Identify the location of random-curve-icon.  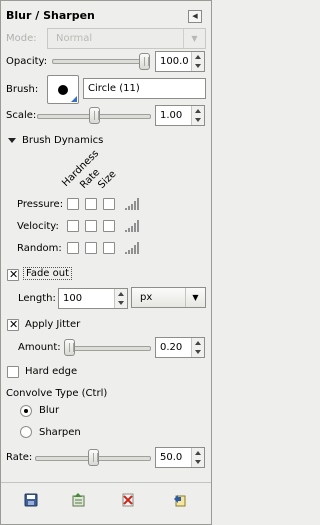
(132, 248).